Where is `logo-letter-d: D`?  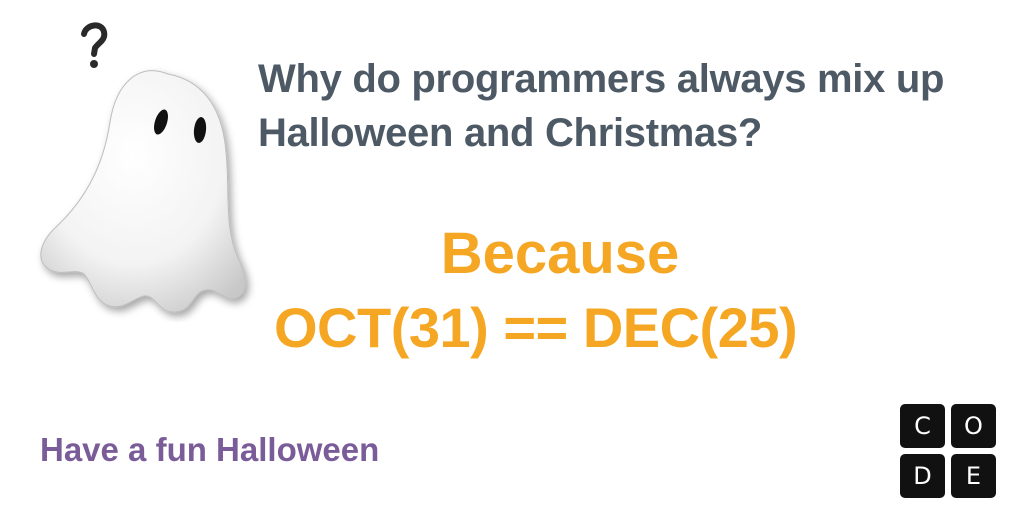 logo-letter-d: D is located at coordinates (922, 476).